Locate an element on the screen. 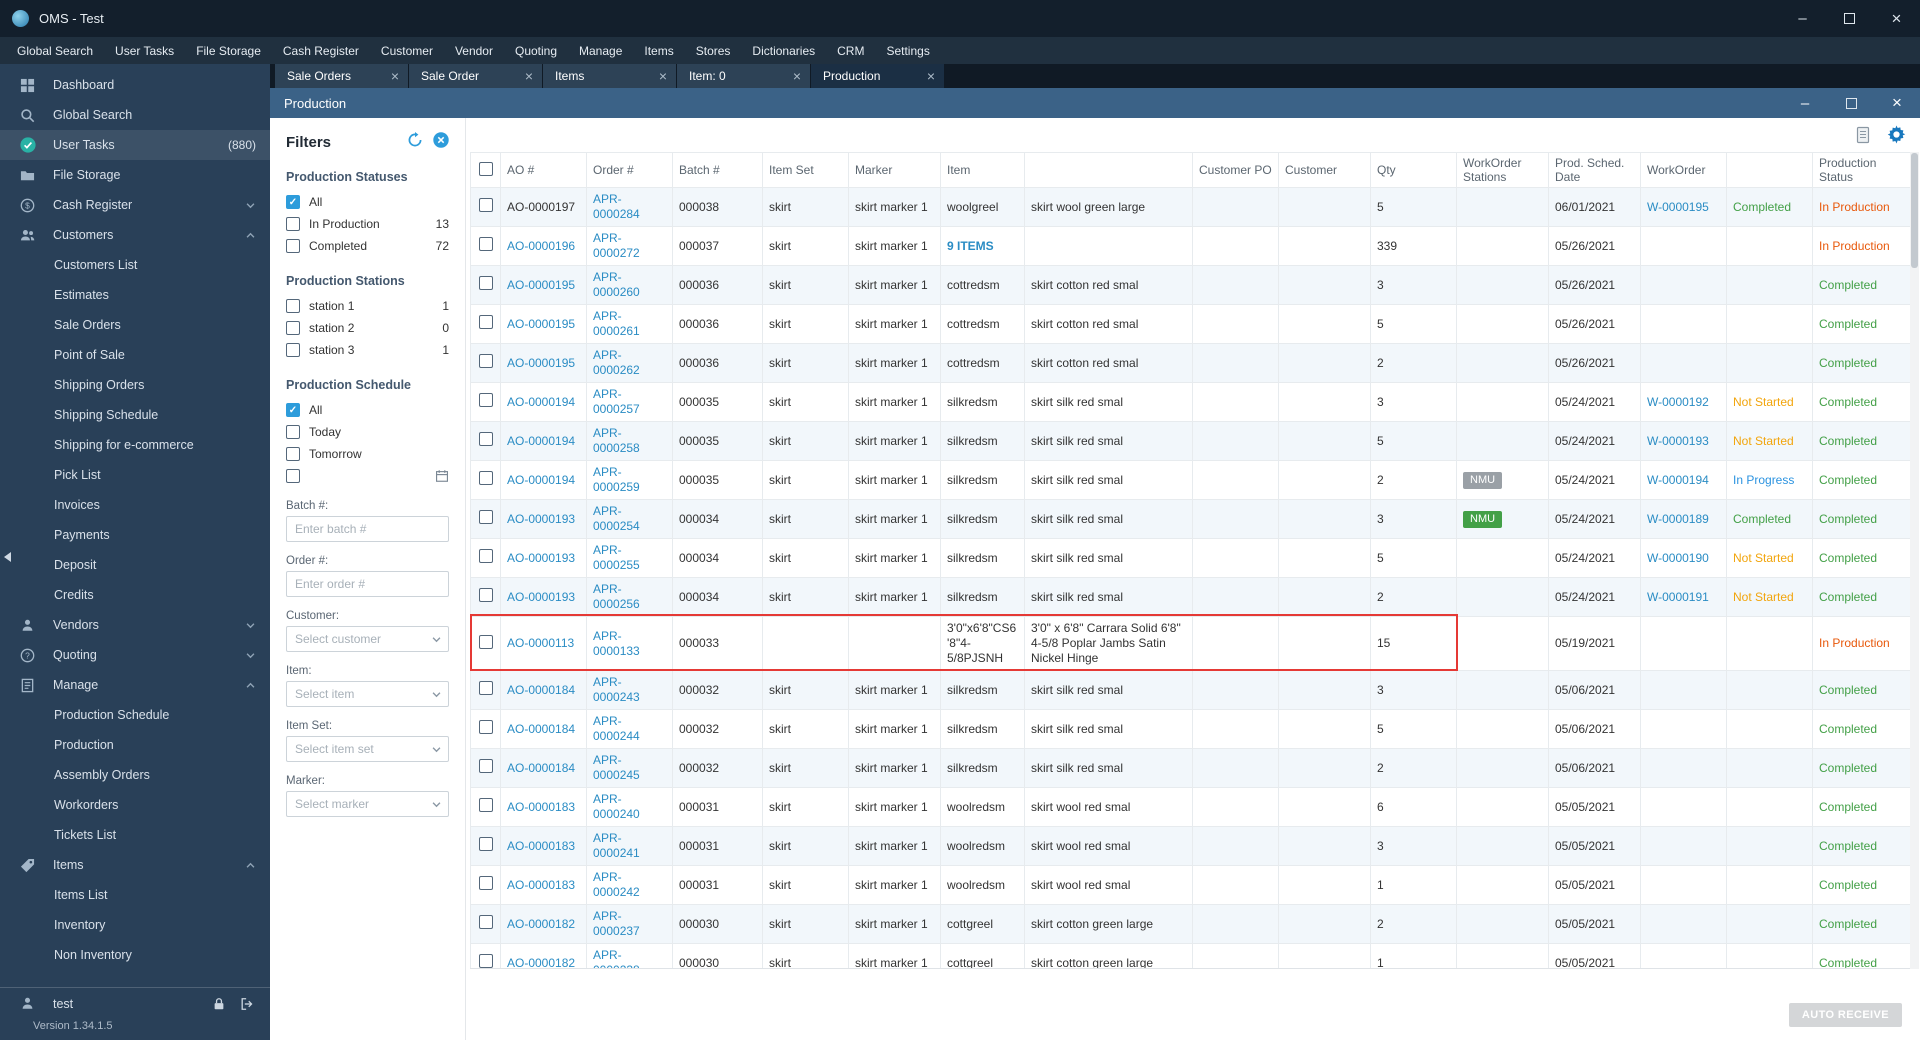  order-link: APR-0000244 is located at coordinates (616, 728).